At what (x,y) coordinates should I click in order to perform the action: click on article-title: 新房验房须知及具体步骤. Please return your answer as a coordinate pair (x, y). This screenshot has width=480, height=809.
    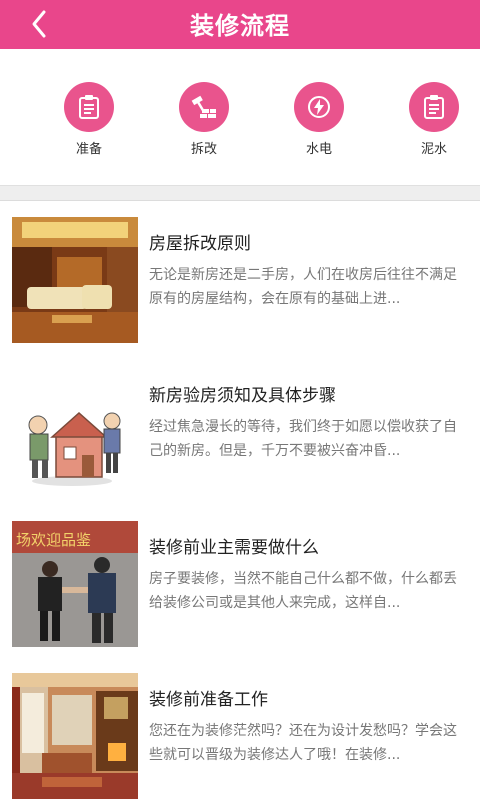
    Looking at the image, I should click on (242, 396).